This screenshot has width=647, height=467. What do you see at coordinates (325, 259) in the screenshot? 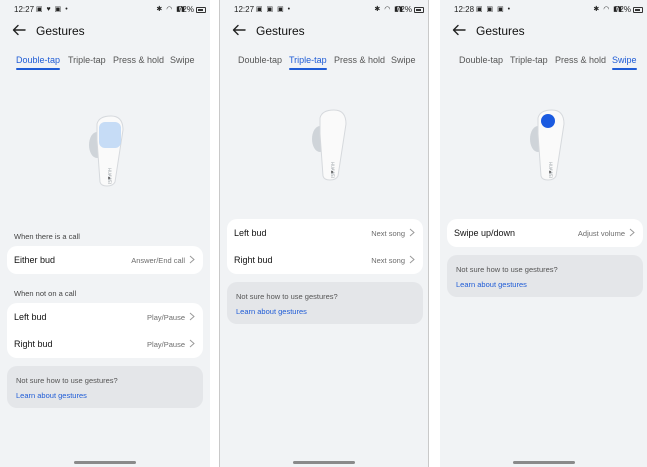
I see `right-bud-row: Right bud Next song` at bounding box center [325, 259].